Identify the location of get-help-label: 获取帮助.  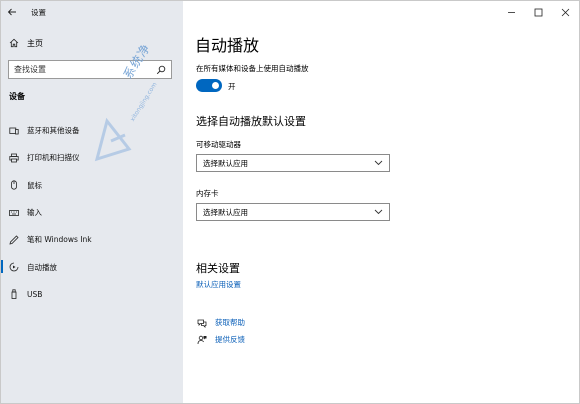
(230, 322).